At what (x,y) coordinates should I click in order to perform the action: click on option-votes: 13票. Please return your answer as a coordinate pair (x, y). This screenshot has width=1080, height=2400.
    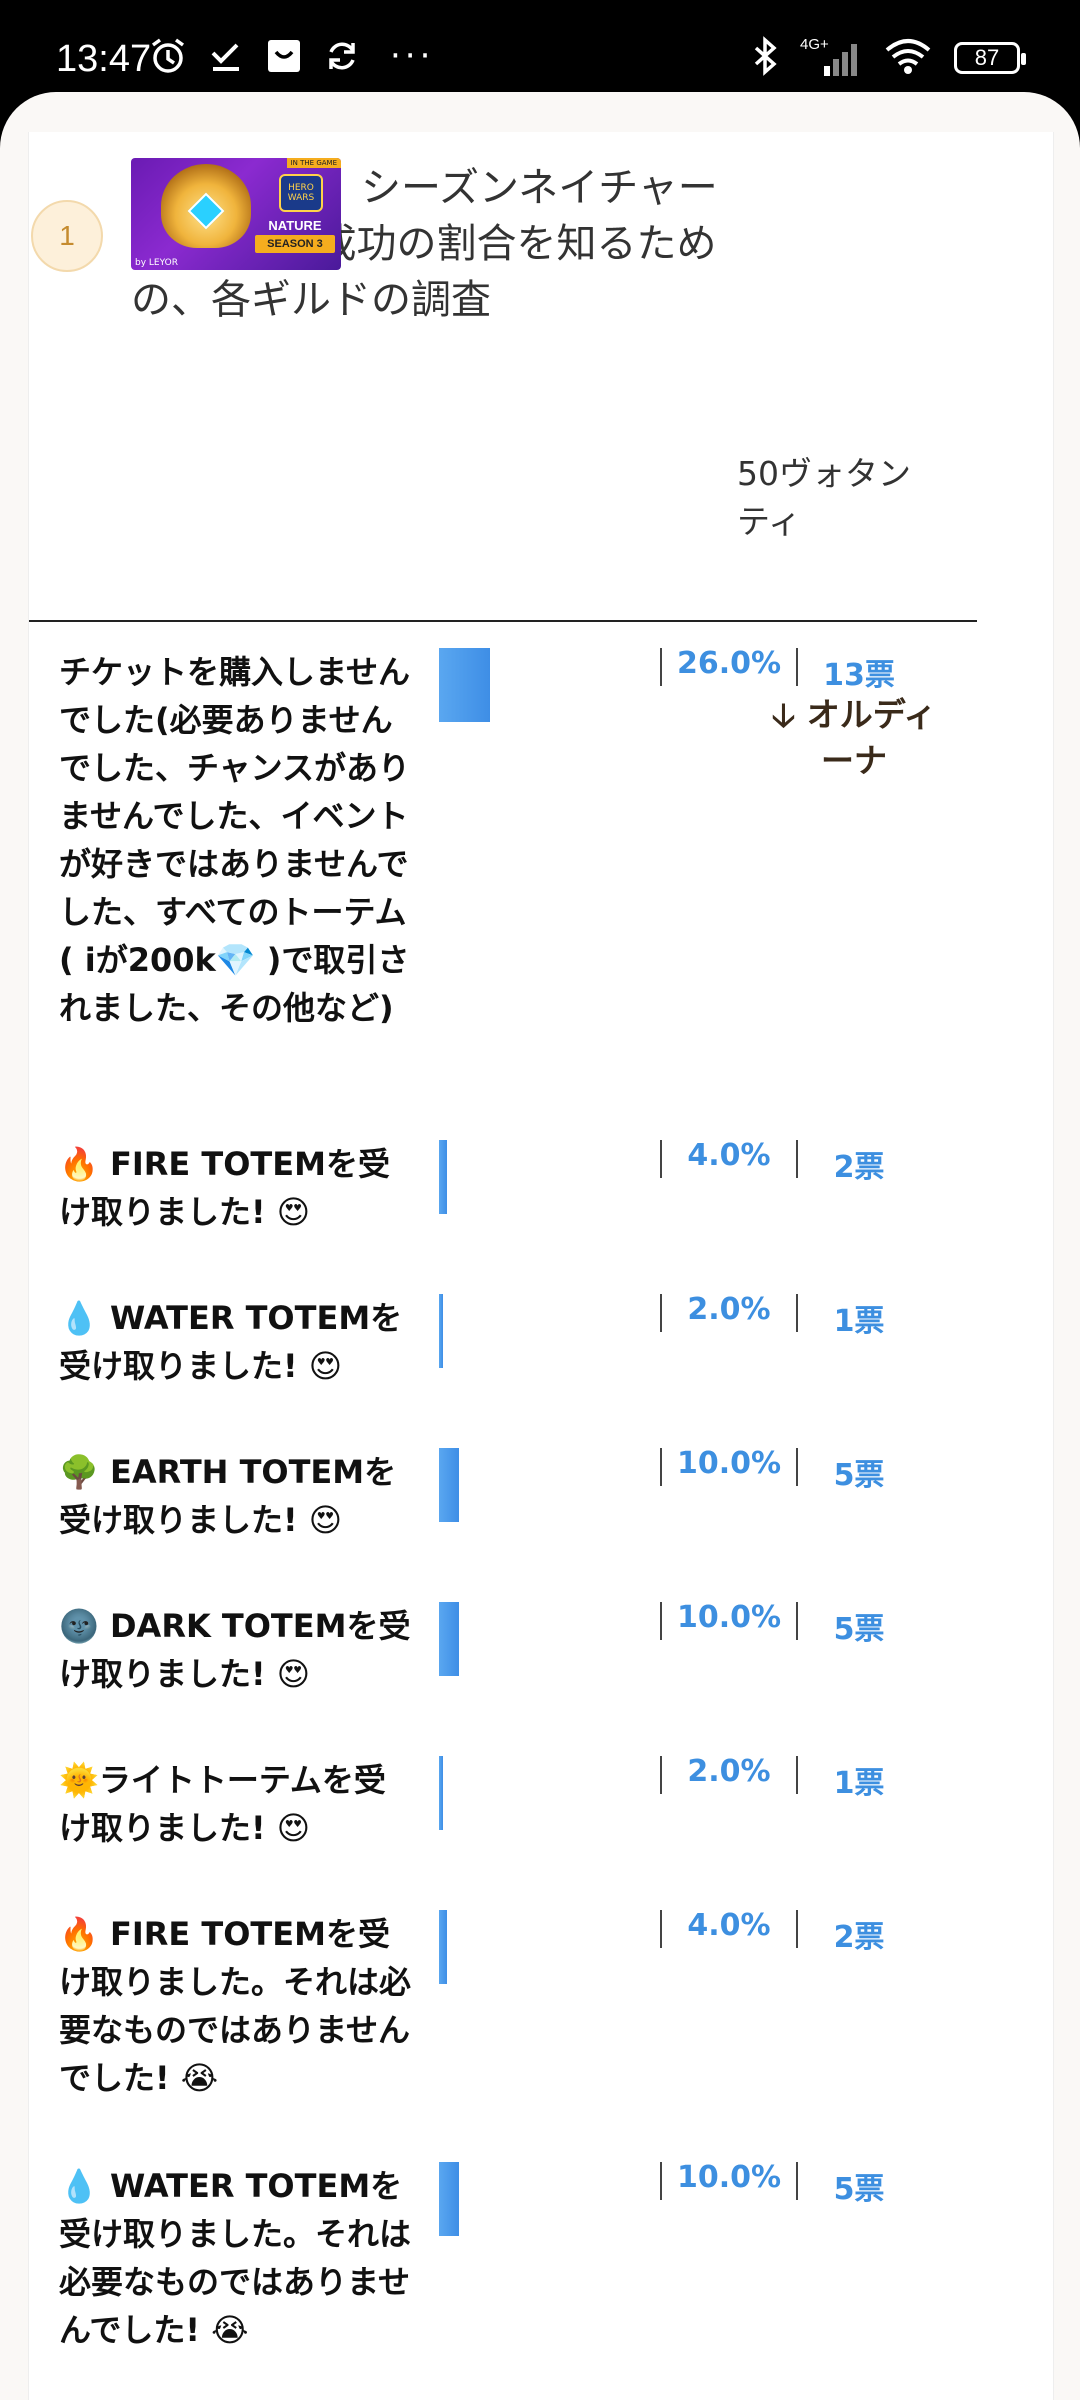
    Looking at the image, I should click on (859, 675).